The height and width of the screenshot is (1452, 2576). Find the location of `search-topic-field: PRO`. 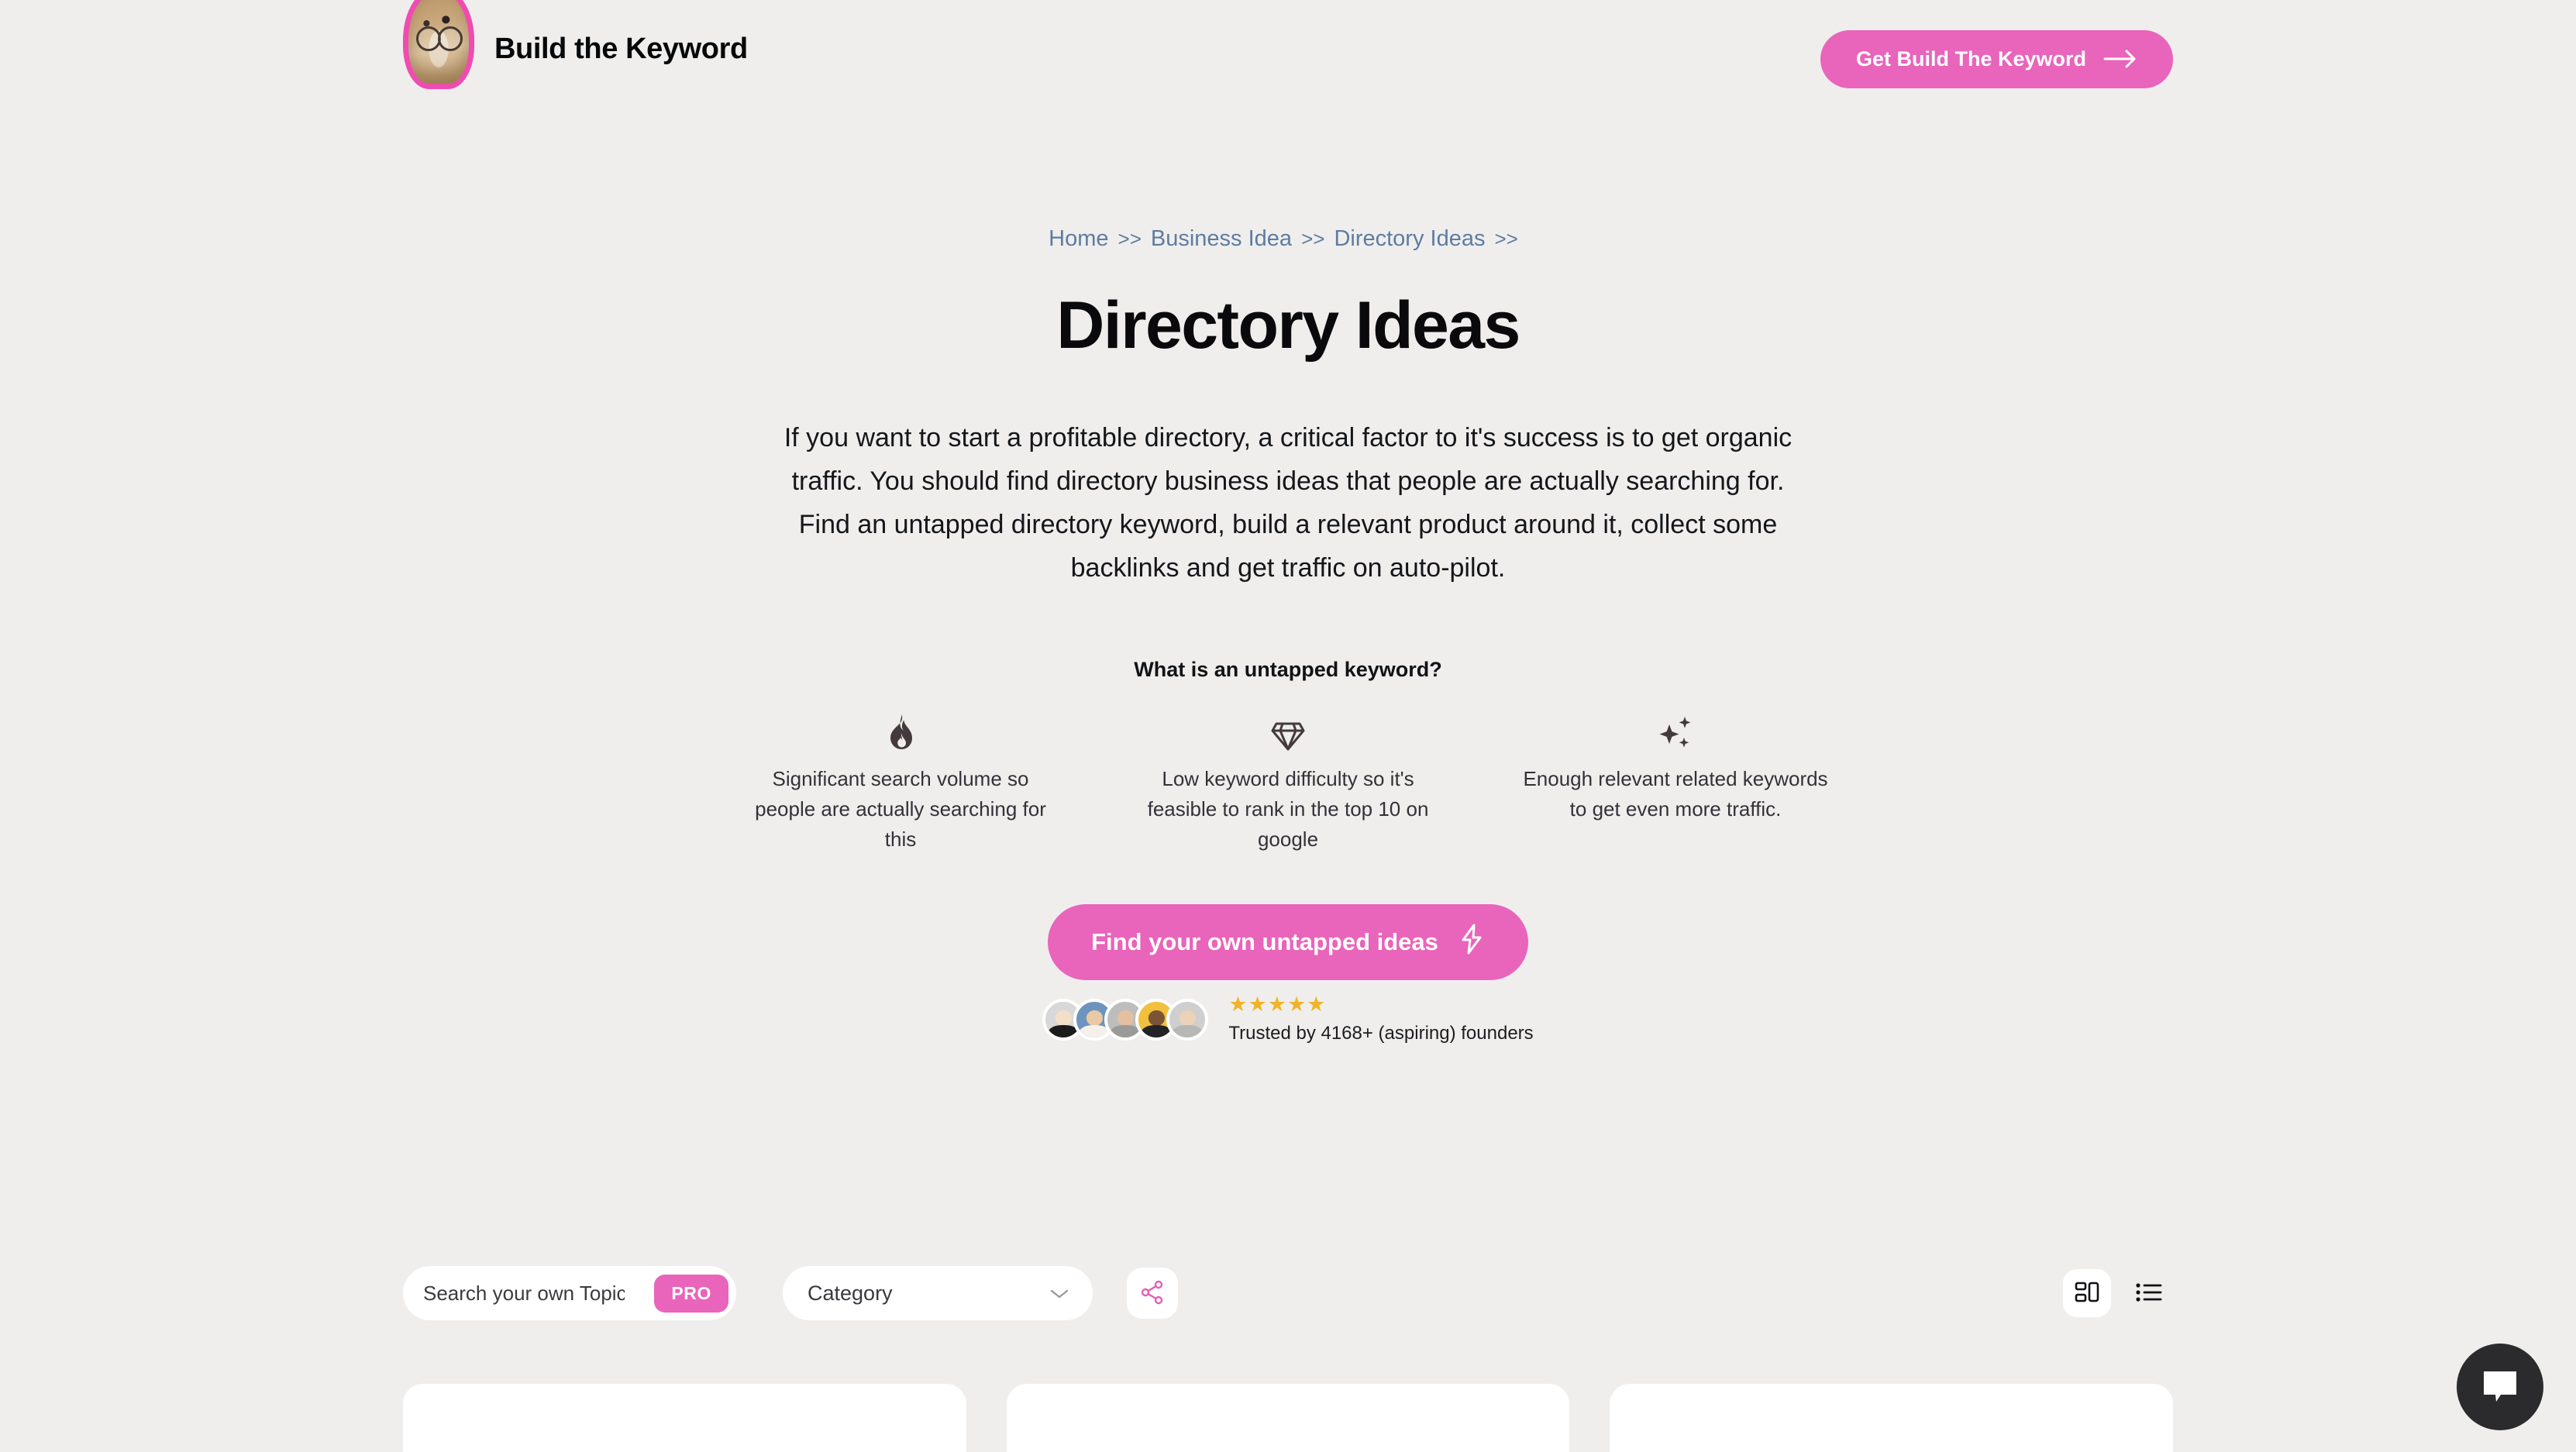

search-topic-field: PRO is located at coordinates (569, 1293).